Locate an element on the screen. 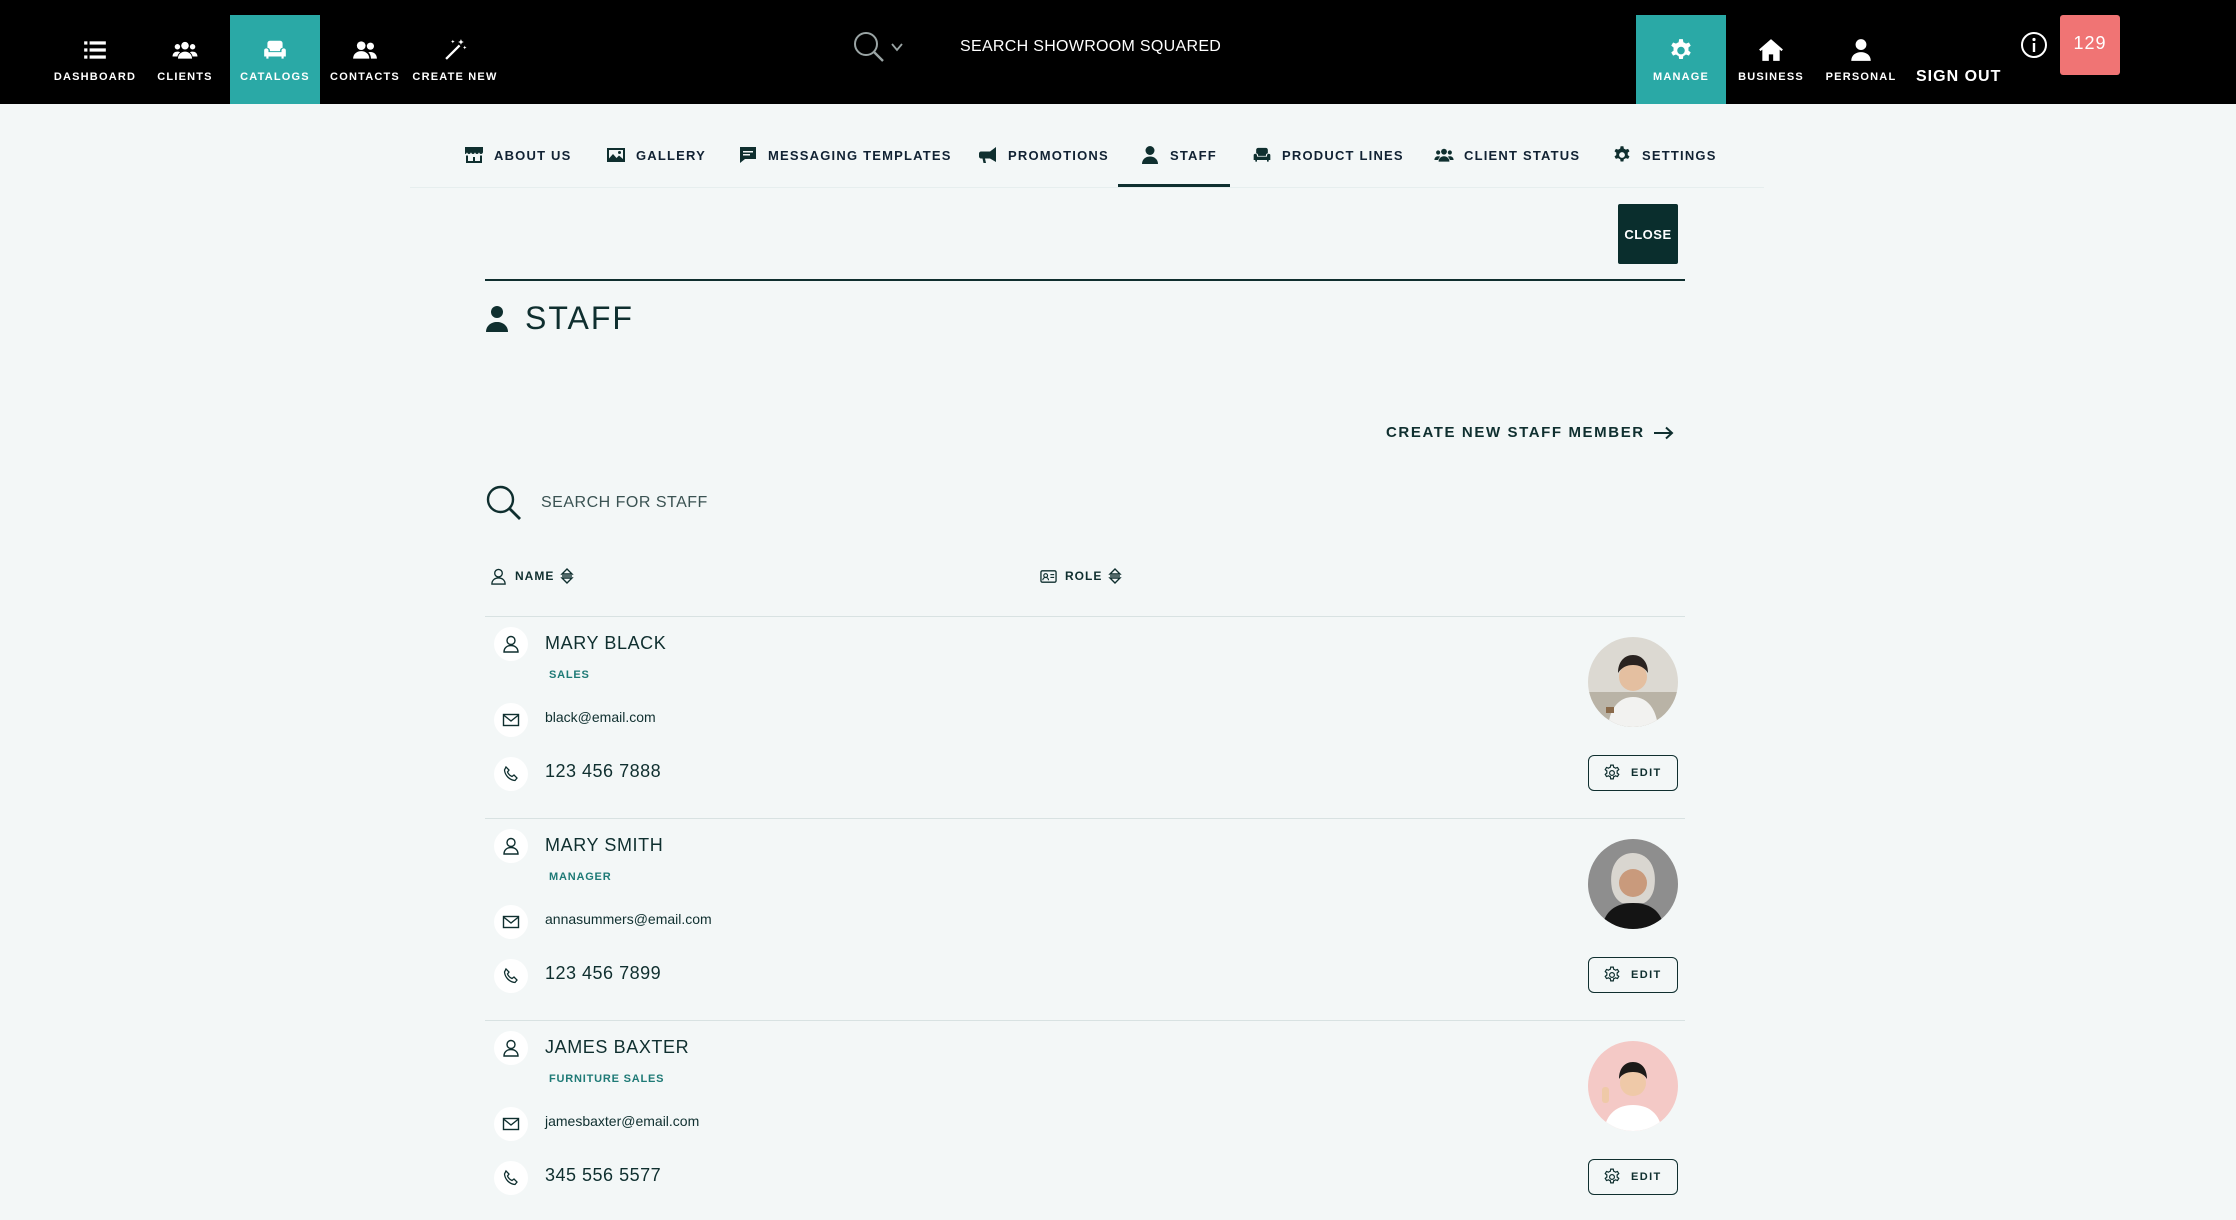 Image resolution: width=2236 pixels, height=1220 pixels. staff-phone: 123 456 7899 is located at coordinates (603, 973).